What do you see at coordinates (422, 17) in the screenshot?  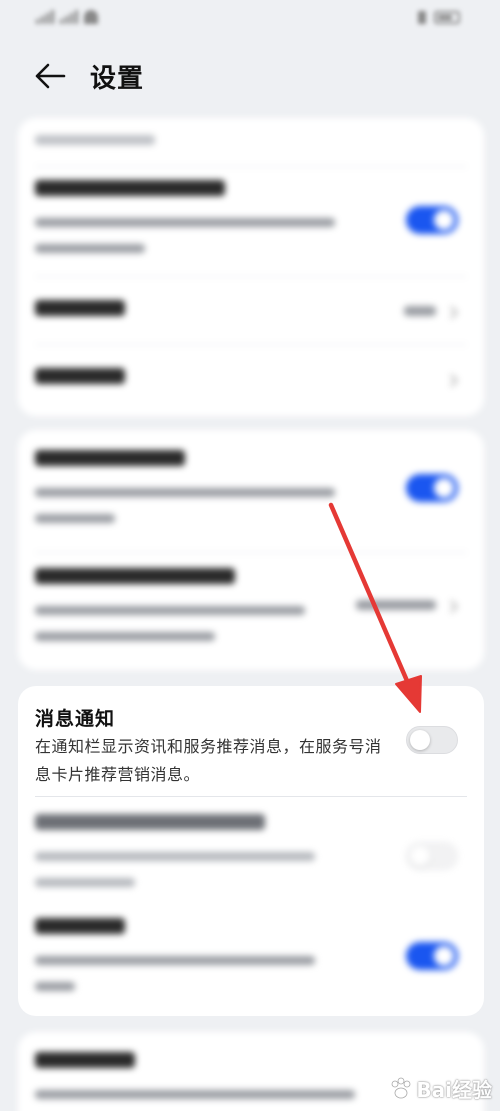 I see `bluetooth-icon` at bounding box center [422, 17].